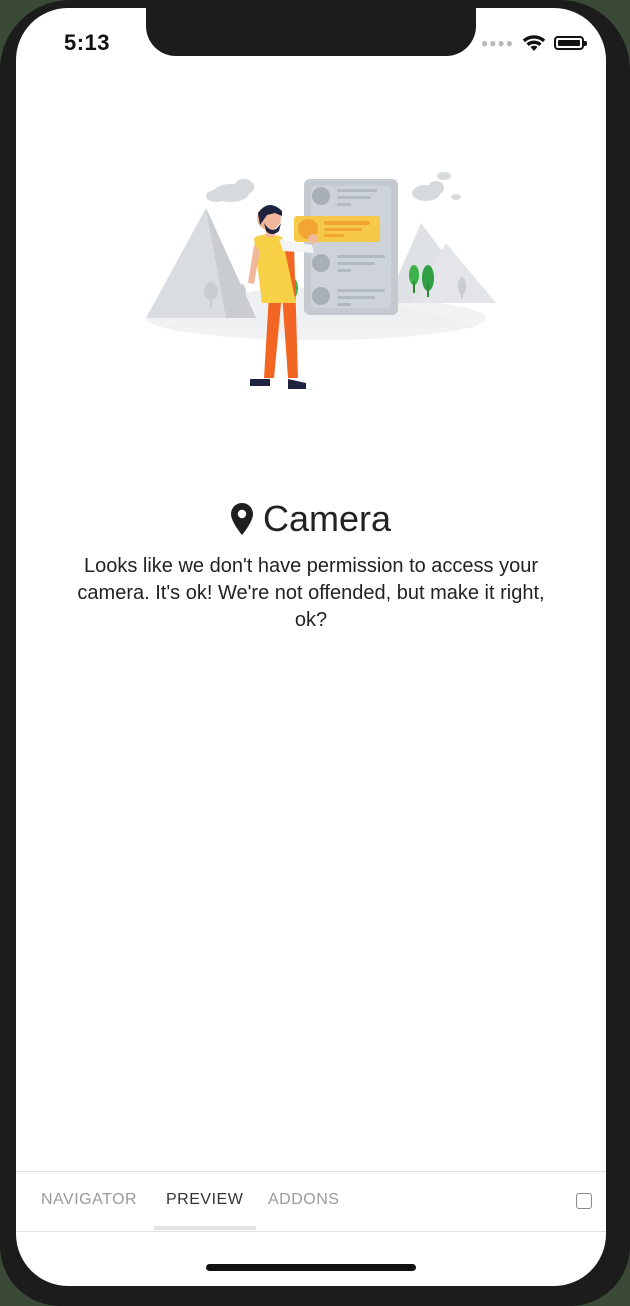 This screenshot has width=630, height=1306. Describe the element at coordinates (87, 42) in the screenshot. I see `status-time: 5:13` at that location.